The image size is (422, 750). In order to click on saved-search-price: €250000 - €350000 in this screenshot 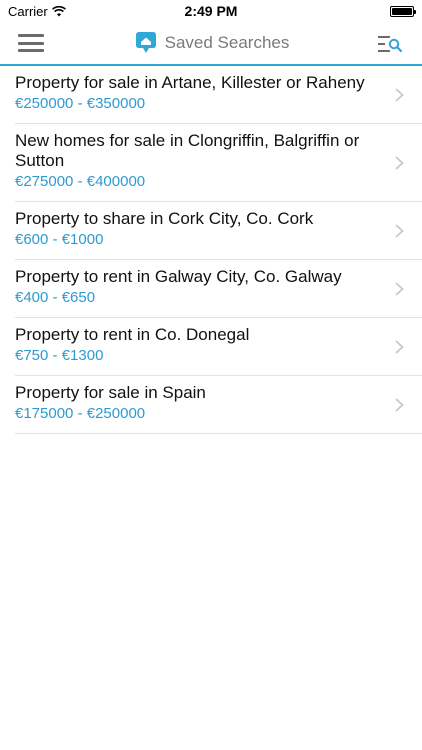, I will do `click(80, 103)`.